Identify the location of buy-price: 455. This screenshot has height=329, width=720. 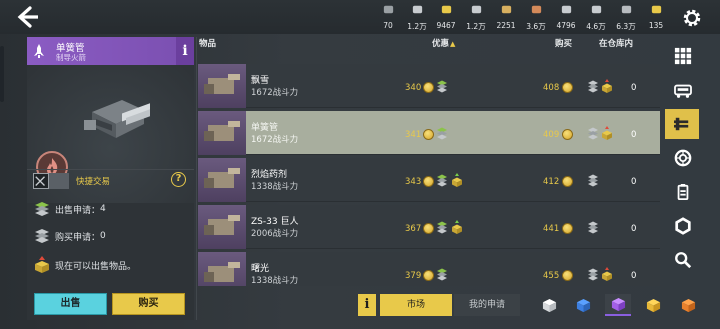
(551, 276).